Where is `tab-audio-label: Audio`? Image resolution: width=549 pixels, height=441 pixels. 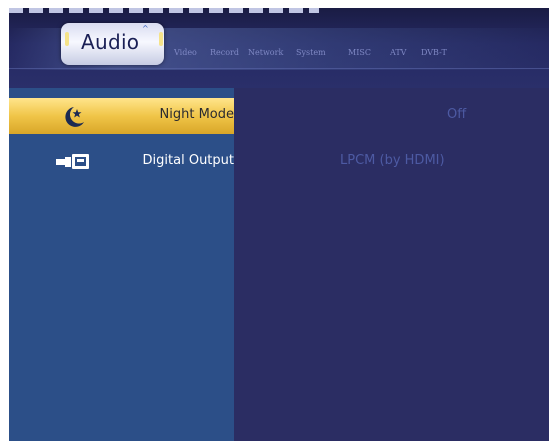
tab-audio-label: Audio is located at coordinates (110, 42).